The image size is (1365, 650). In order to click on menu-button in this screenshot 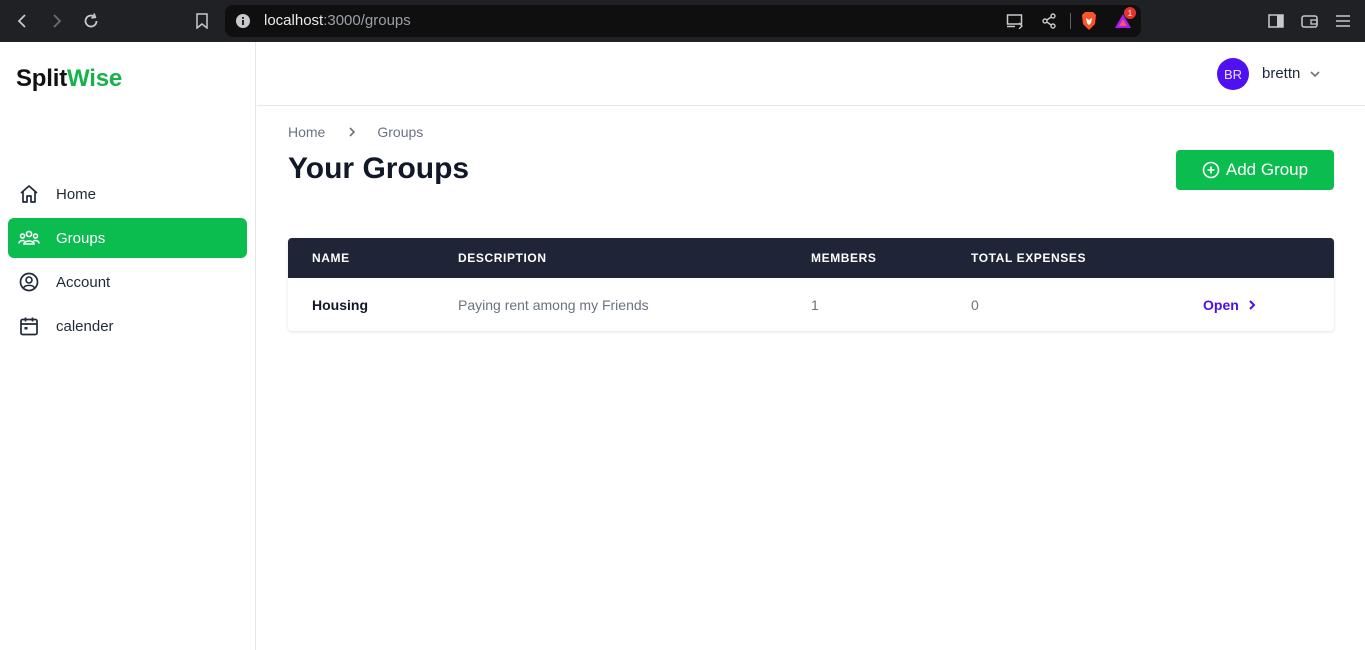, I will do `click(1343, 21)`.